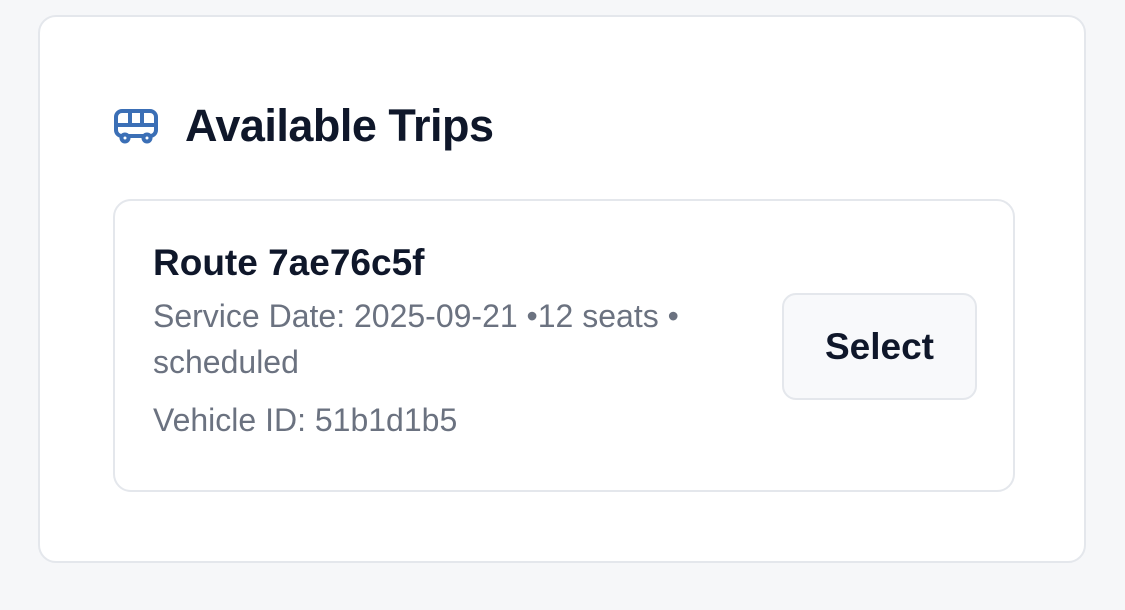 This screenshot has height=610, width=1125. Describe the element at coordinates (879, 346) in the screenshot. I see `select-trip-button: Select` at that location.